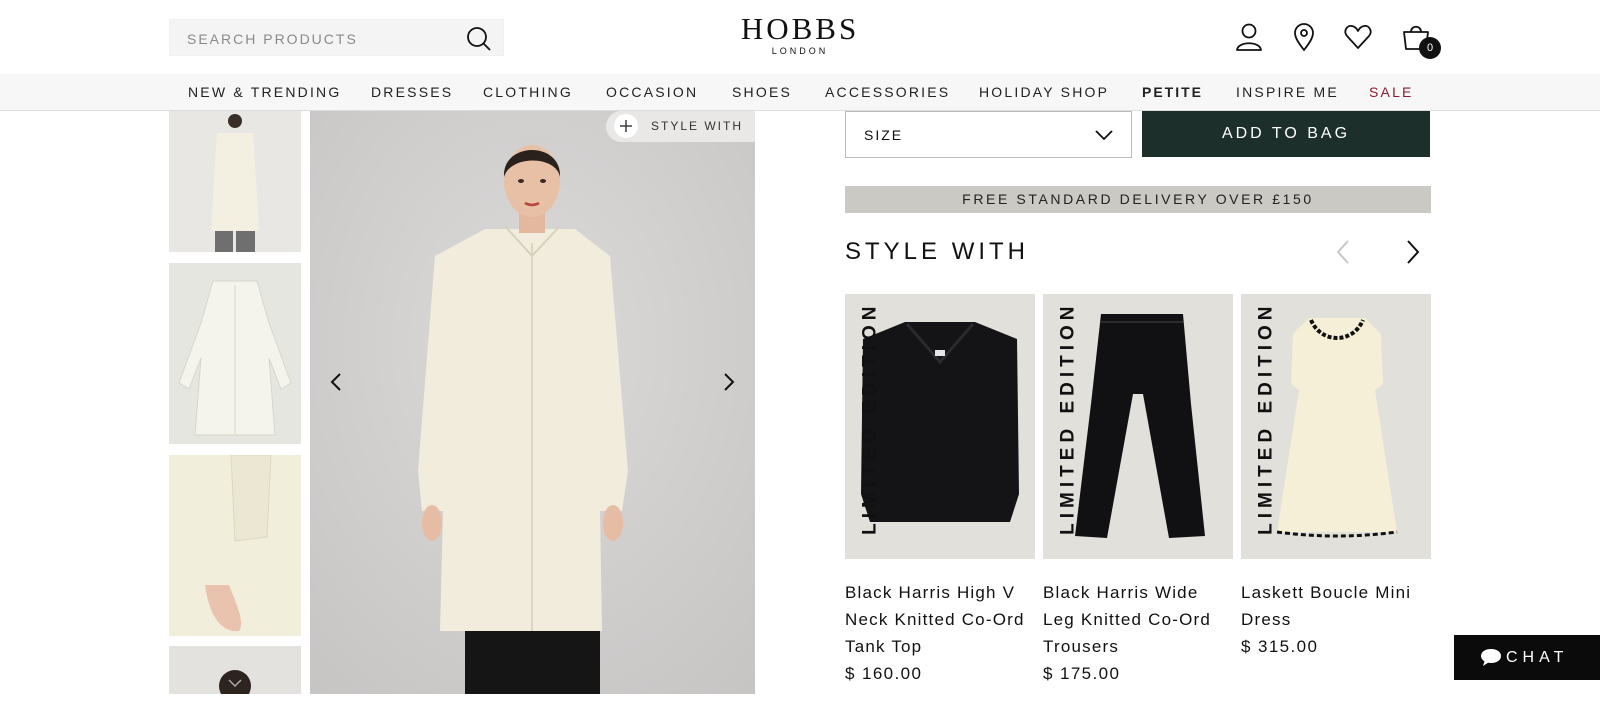 This screenshot has width=1600, height=716. What do you see at coordinates (937, 251) in the screenshot?
I see `style-with-heading: STYLE WITH` at bounding box center [937, 251].